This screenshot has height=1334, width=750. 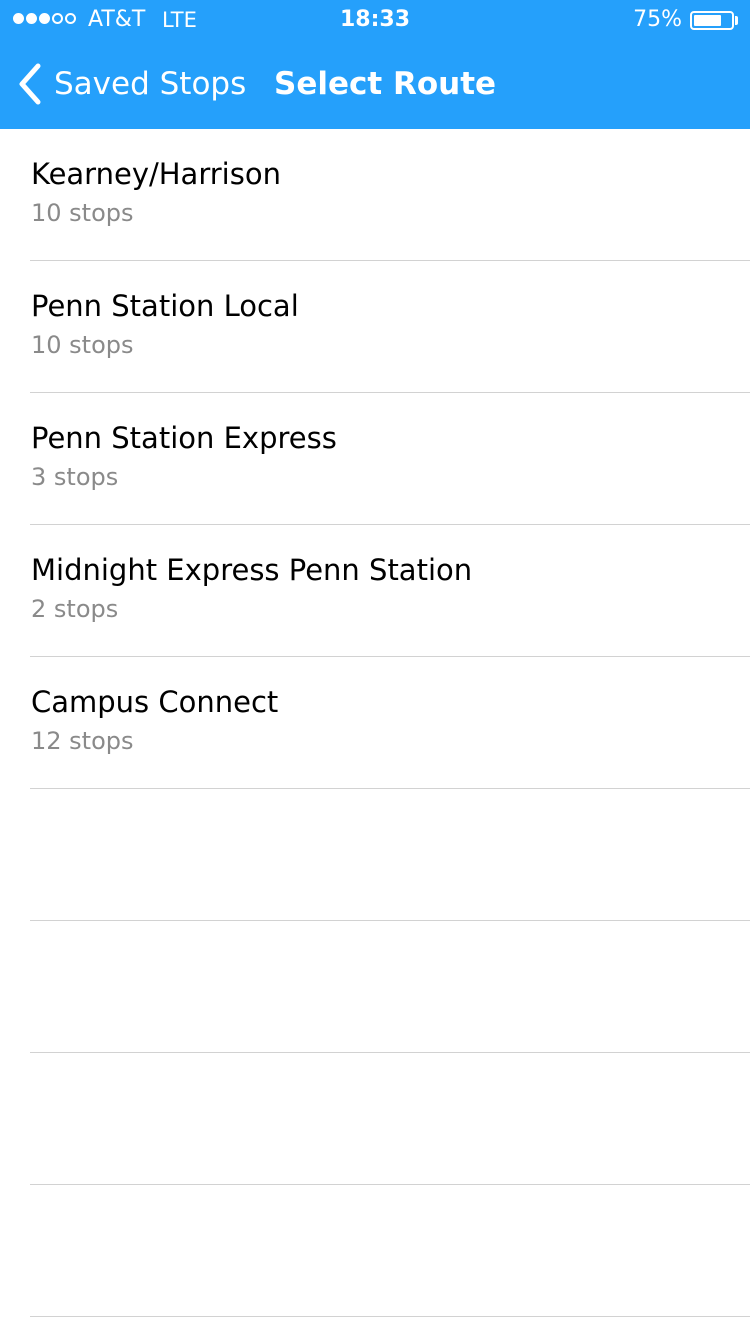 What do you see at coordinates (375, 459) in the screenshot?
I see `route-row: Penn Station Express 3 stops` at bounding box center [375, 459].